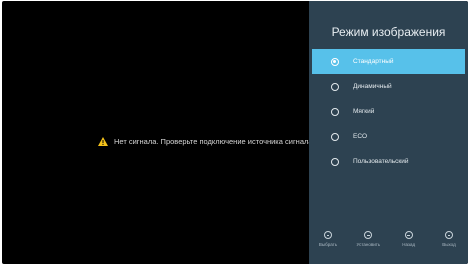  I want to click on select-button: Выбрать, so click(328, 239).